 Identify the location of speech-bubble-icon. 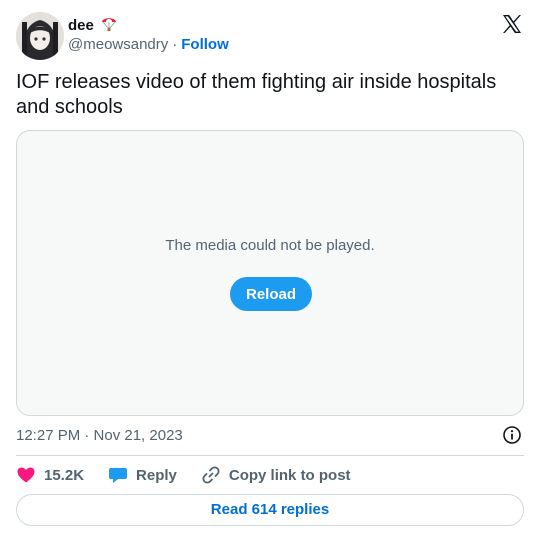
(118, 475).